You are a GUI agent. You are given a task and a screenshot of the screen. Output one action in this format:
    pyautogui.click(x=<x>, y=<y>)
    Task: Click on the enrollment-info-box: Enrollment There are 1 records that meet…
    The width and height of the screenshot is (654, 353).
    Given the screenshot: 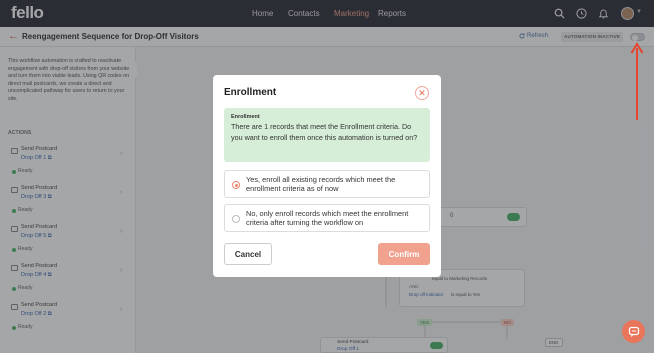 What is the action you would take?
    pyautogui.click(x=327, y=135)
    